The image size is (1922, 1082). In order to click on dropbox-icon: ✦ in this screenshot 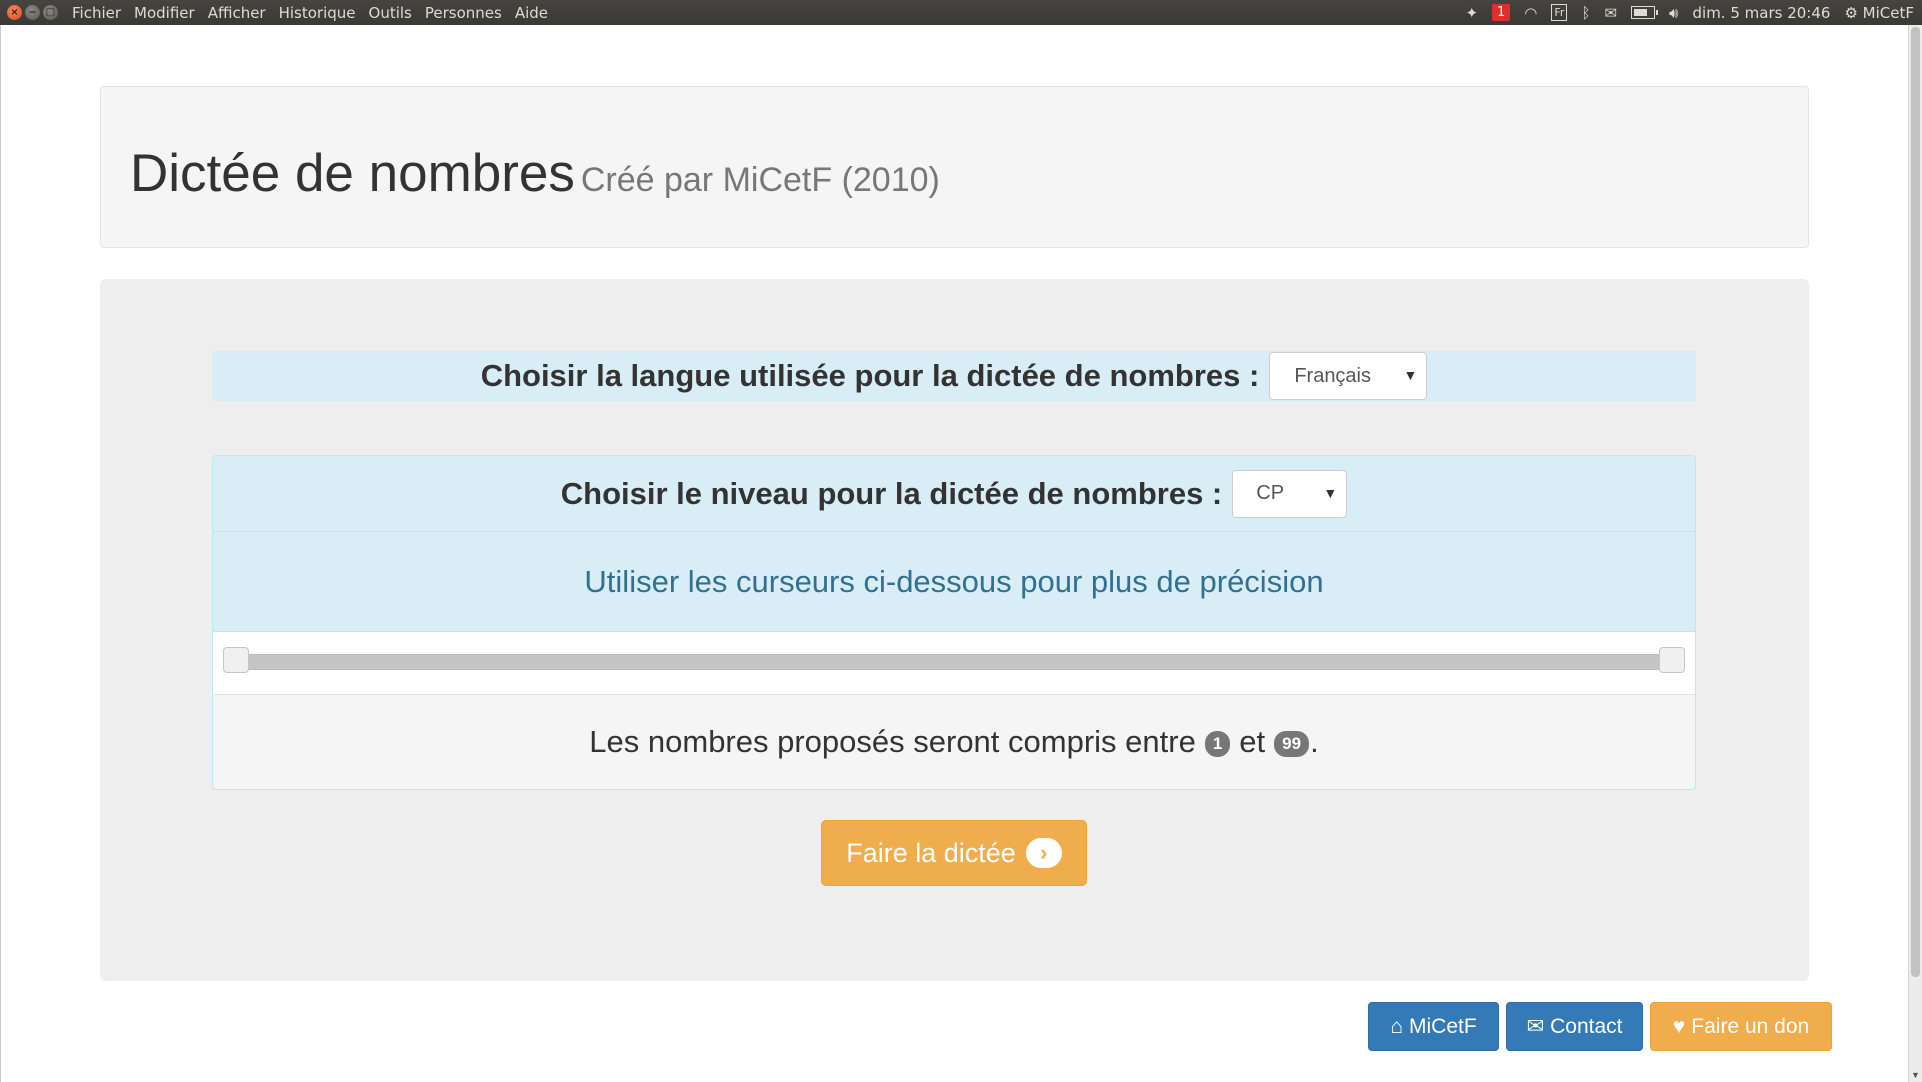, I will do `click(1471, 13)`.